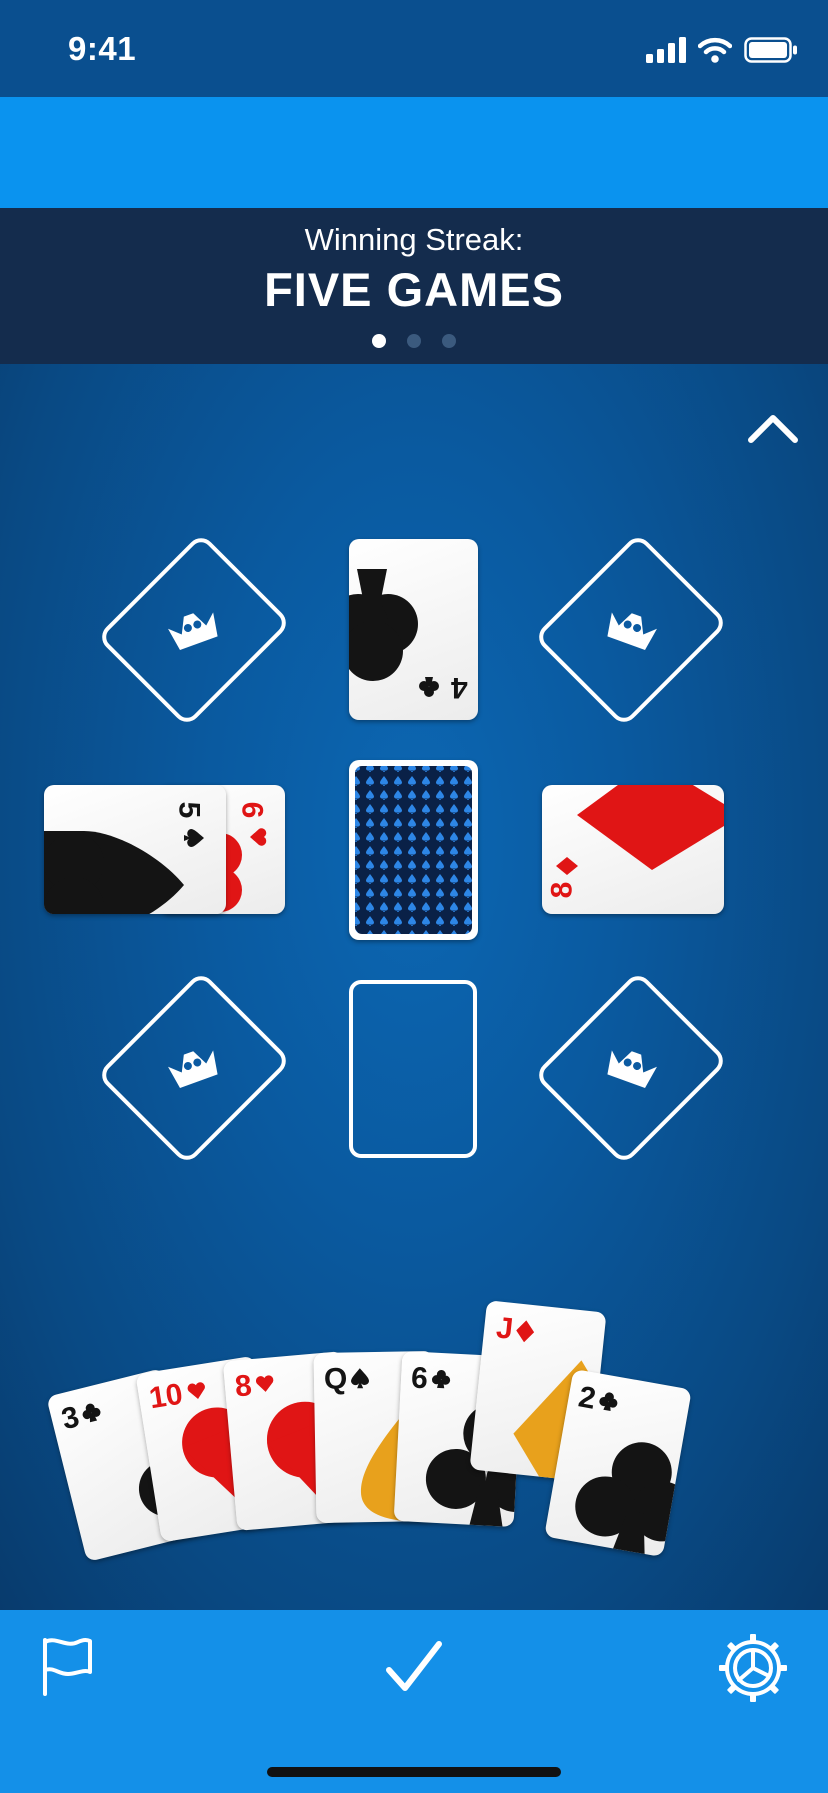 The height and width of the screenshot is (1793, 828). I want to click on crown-slot-top-left, so click(194, 630).